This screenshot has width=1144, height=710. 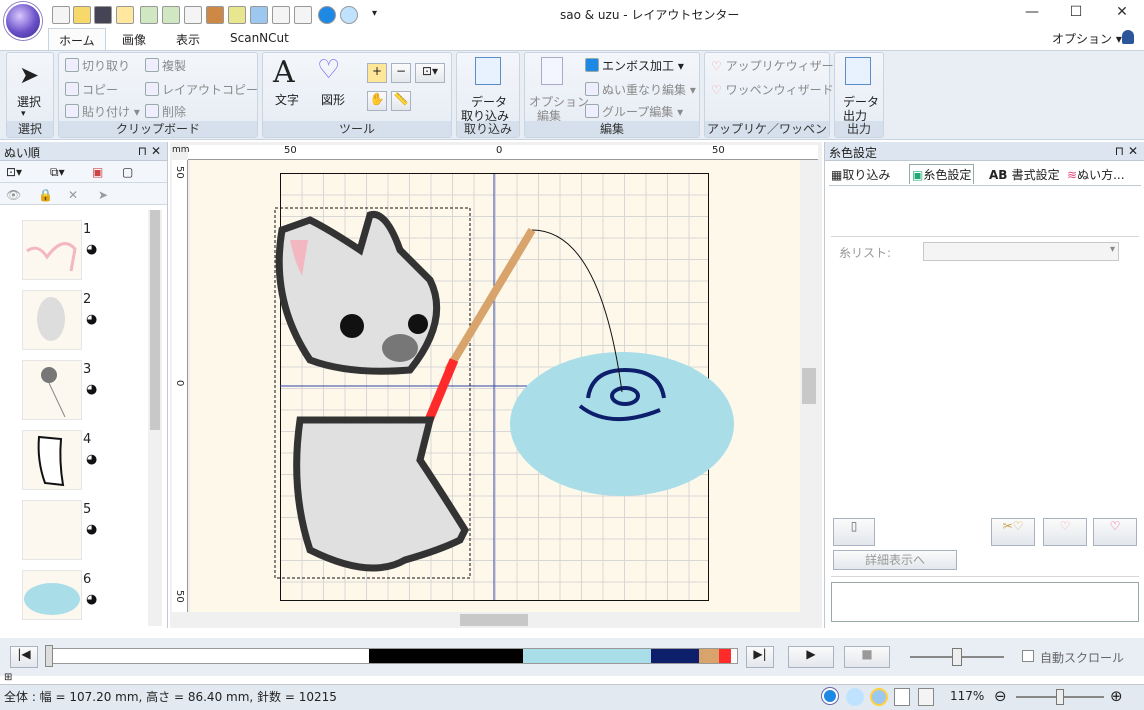 I want to click on stop-button: ■, so click(x=867, y=657).